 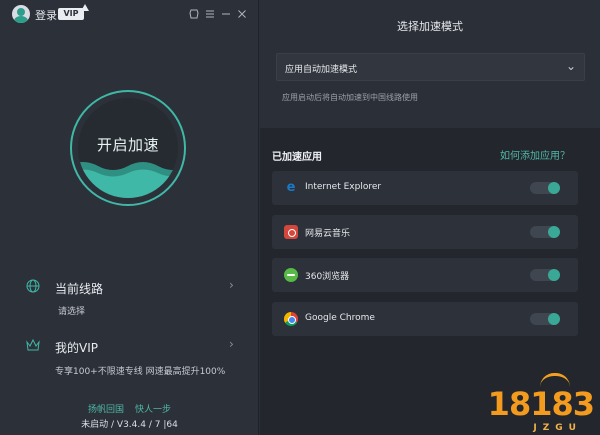 What do you see at coordinates (129, 408) in the screenshot?
I see `footer-links: 扬帆回国 快人一步` at bounding box center [129, 408].